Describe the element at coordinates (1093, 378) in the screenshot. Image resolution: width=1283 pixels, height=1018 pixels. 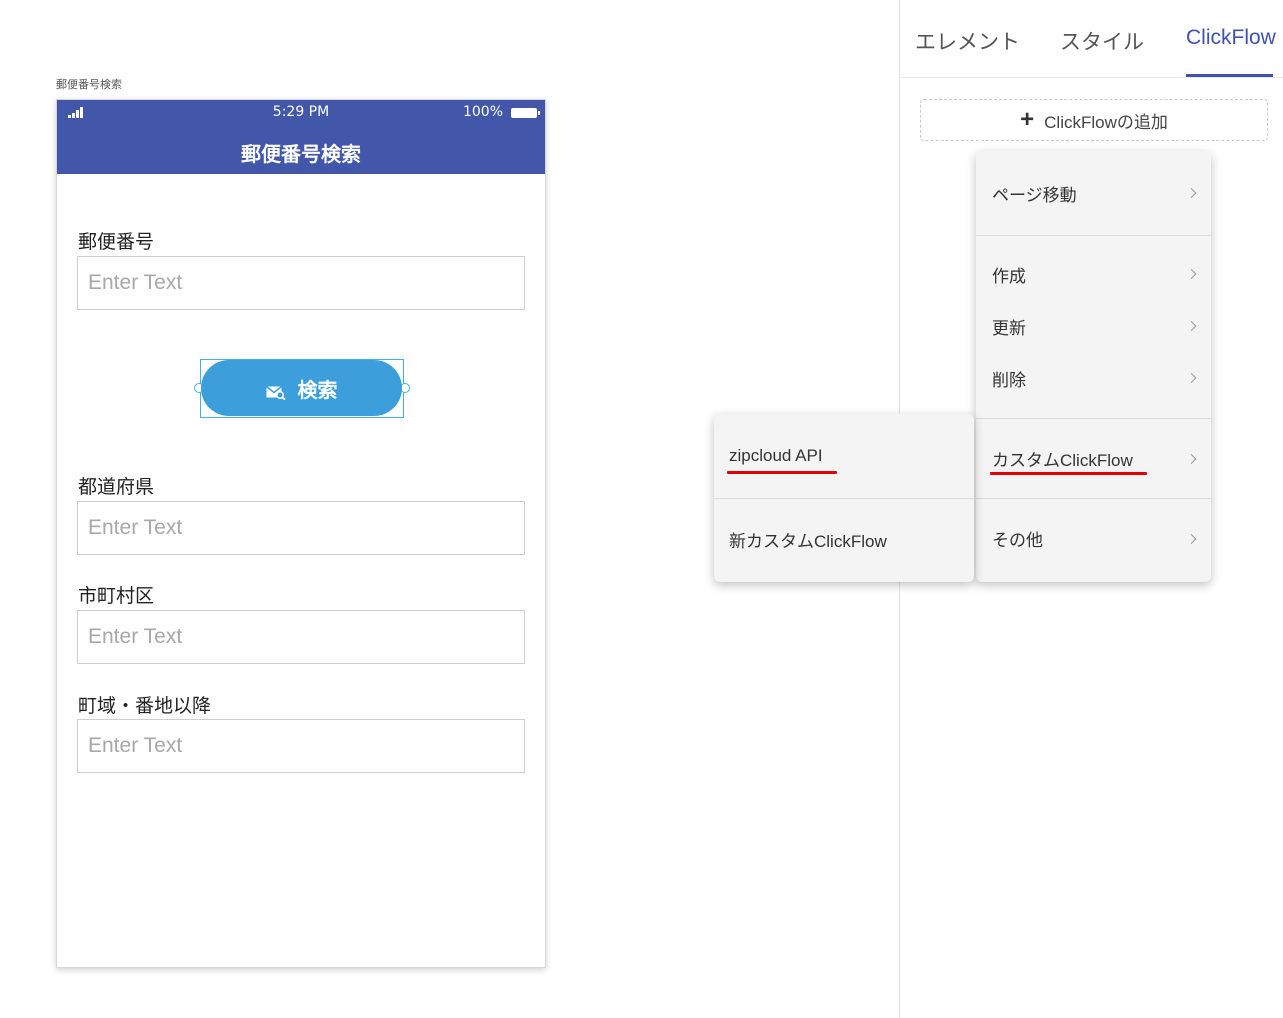
I see `menu-item-delete: 削除` at that location.